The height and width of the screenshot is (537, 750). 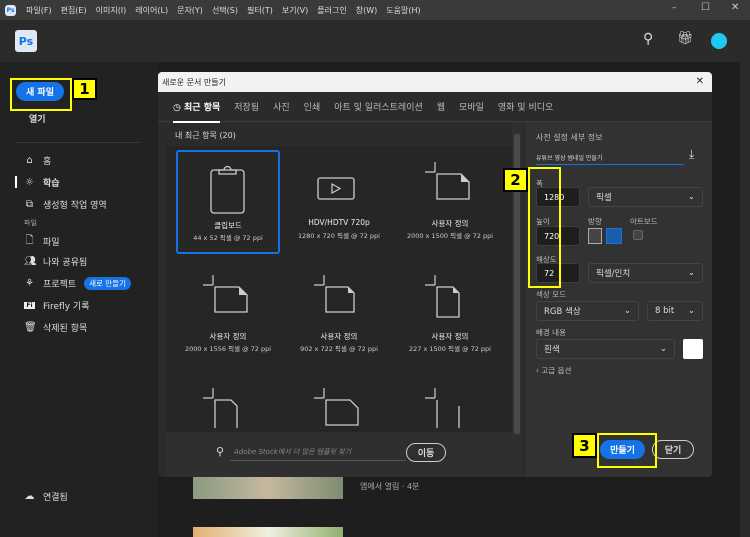 I want to click on artboard-checkbox, so click(x=638, y=235).